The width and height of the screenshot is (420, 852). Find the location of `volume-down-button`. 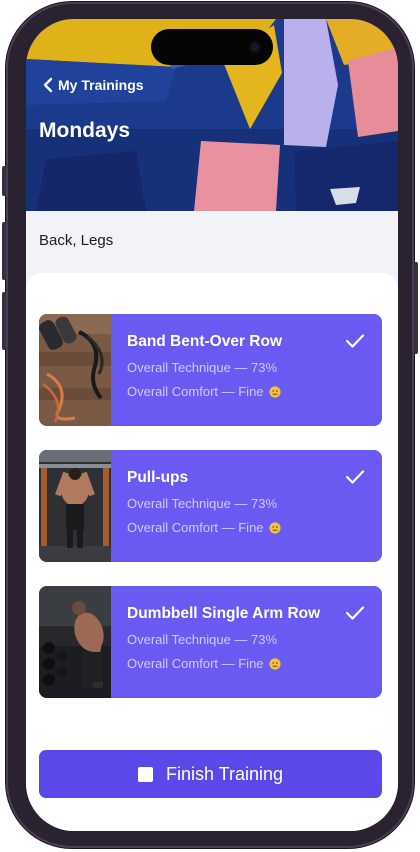

volume-down-button is located at coordinates (4, 321).